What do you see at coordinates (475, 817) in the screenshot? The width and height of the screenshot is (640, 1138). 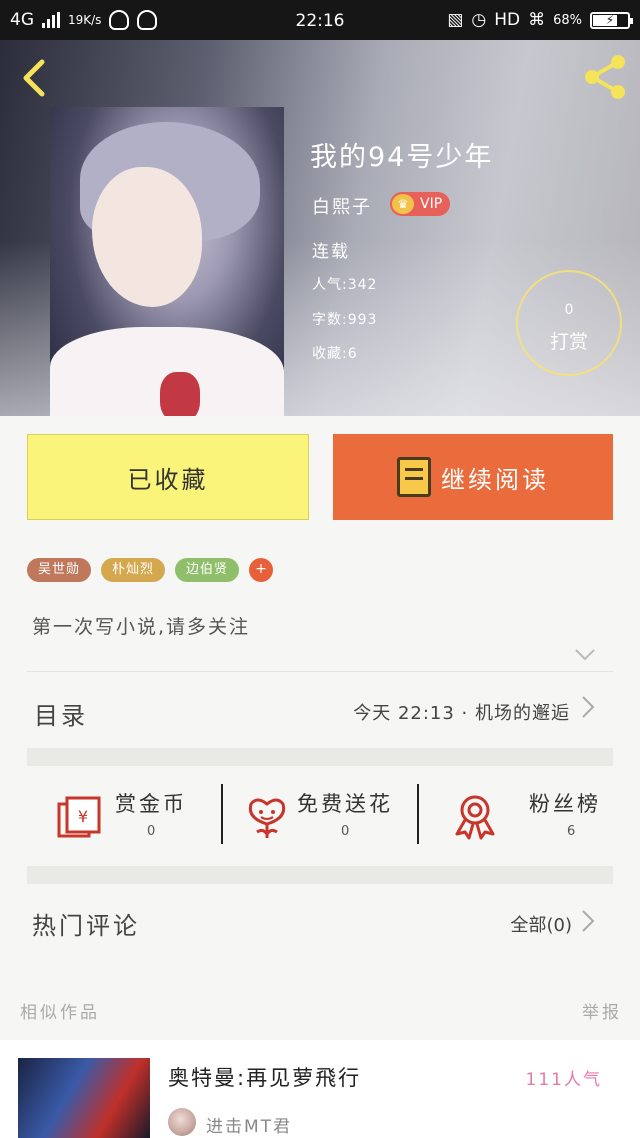 I see `medal-icon` at bounding box center [475, 817].